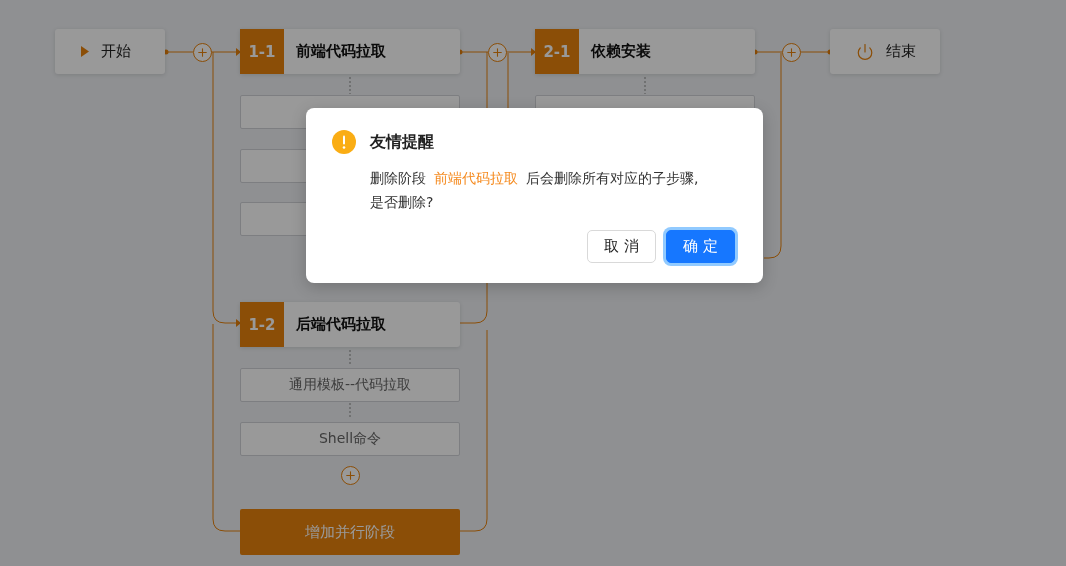 This screenshot has height=566, width=1066. Describe the element at coordinates (865, 51) in the screenshot. I see `power-icon` at that location.